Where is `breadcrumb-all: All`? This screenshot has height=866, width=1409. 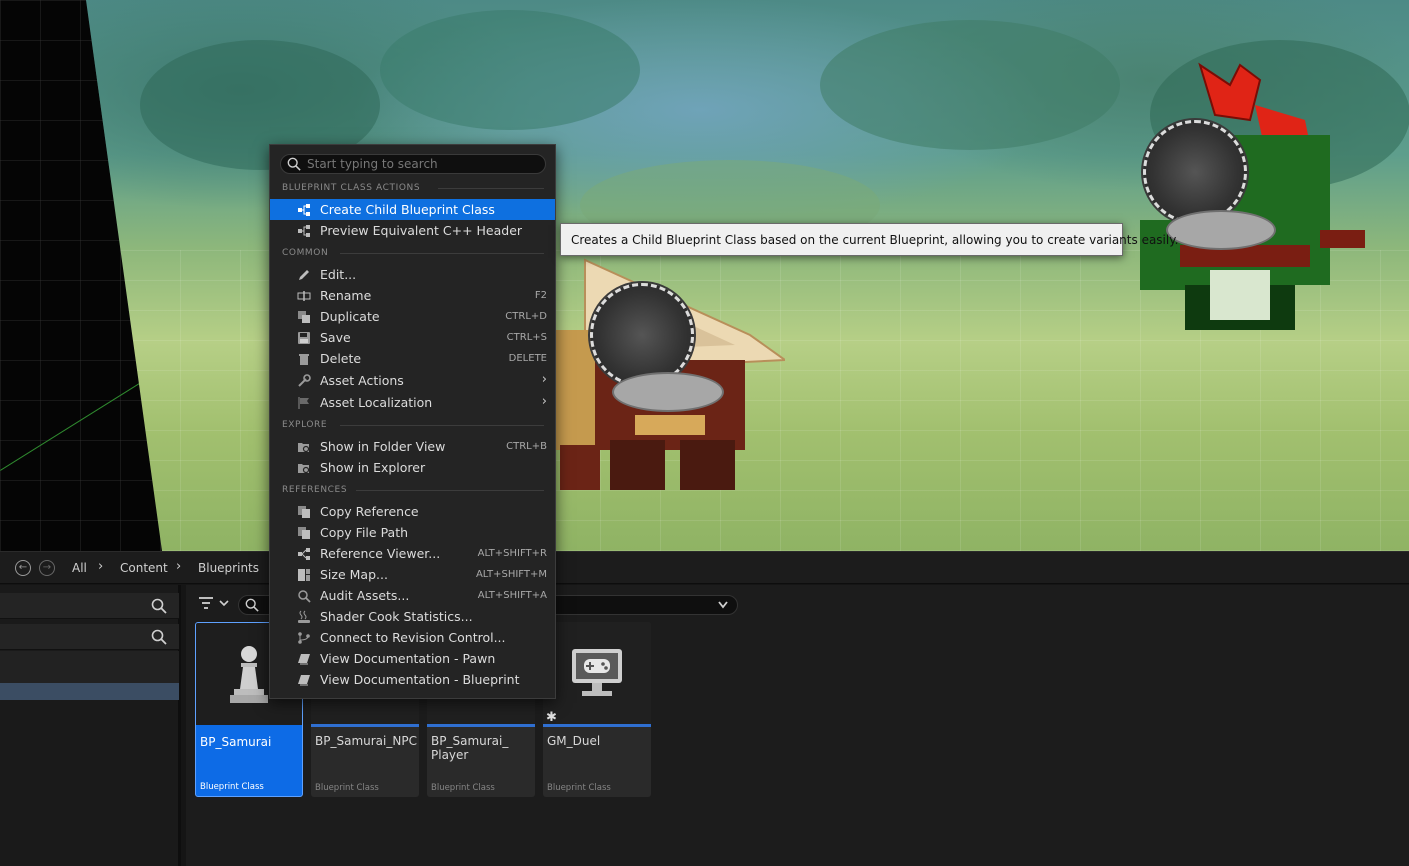
breadcrumb-all: All is located at coordinates (79, 568).